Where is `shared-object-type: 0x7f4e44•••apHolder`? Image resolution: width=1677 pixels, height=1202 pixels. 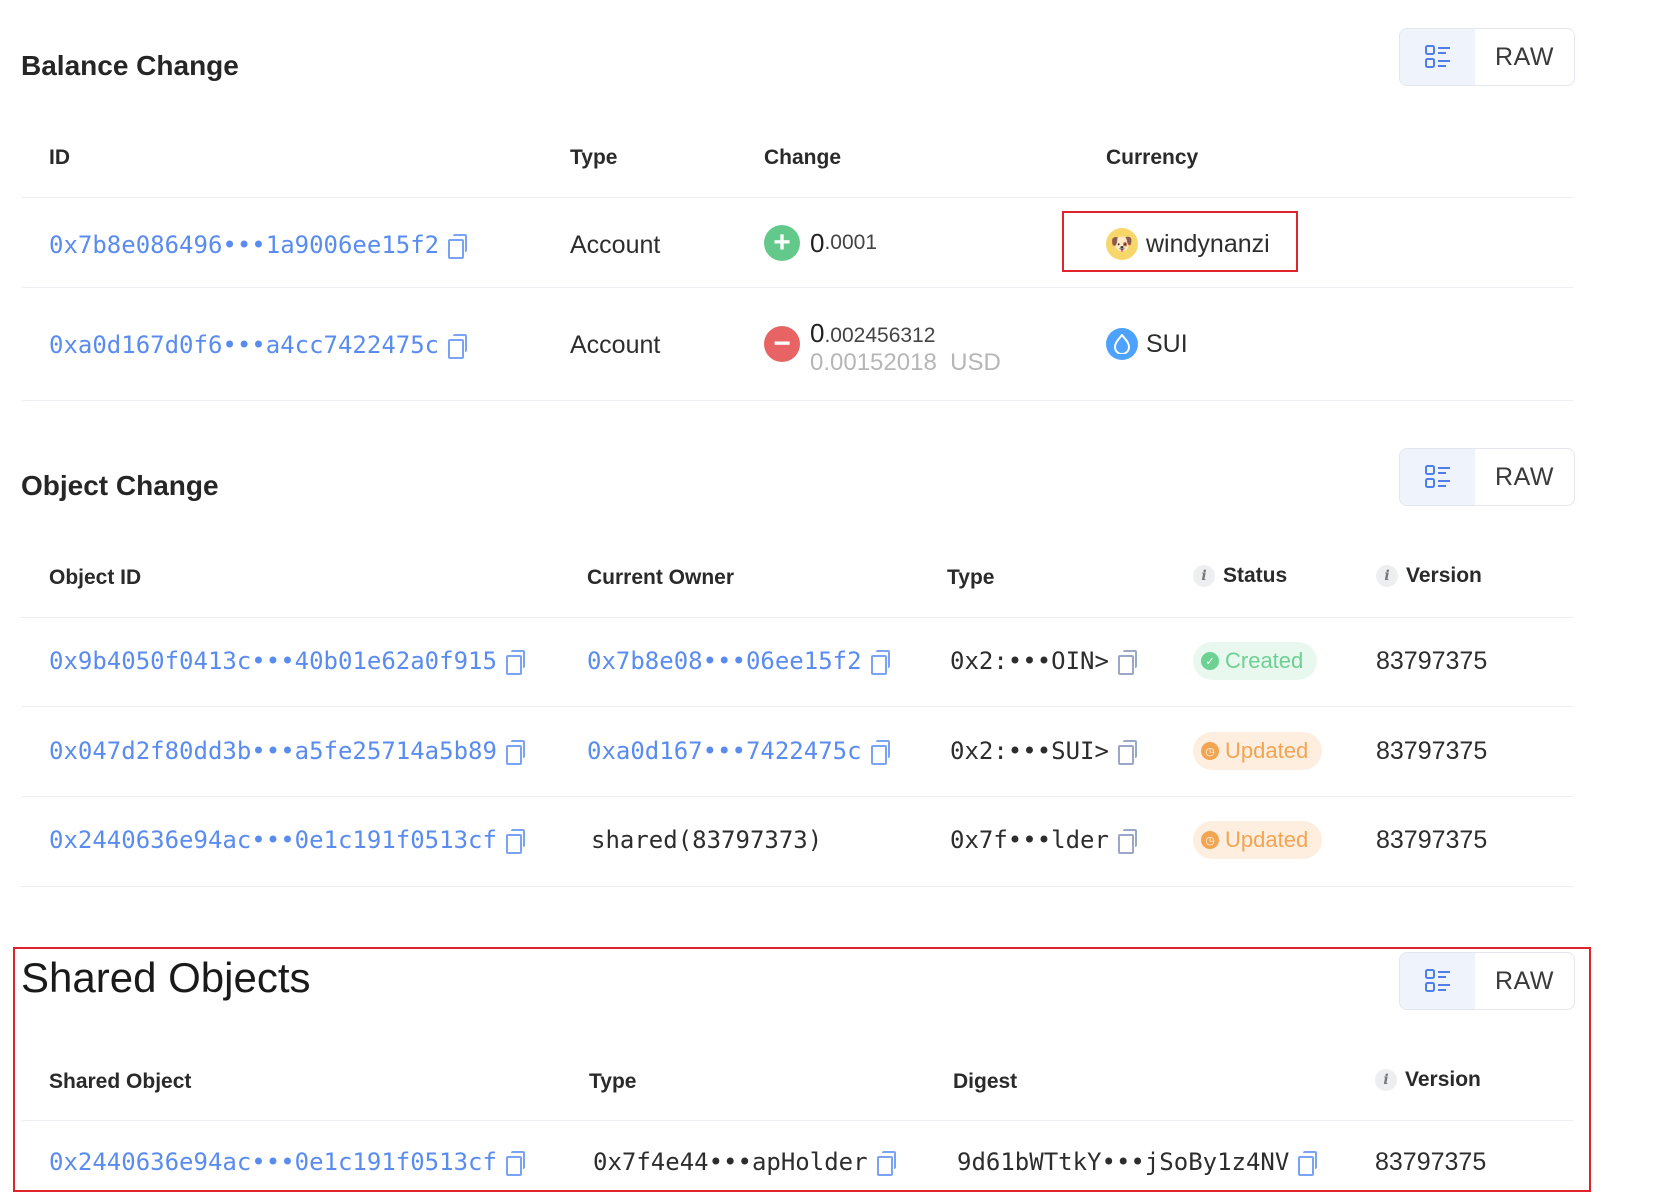 shared-object-type: 0x7f4e44•••apHolder is located at coordinates (744, 1162).